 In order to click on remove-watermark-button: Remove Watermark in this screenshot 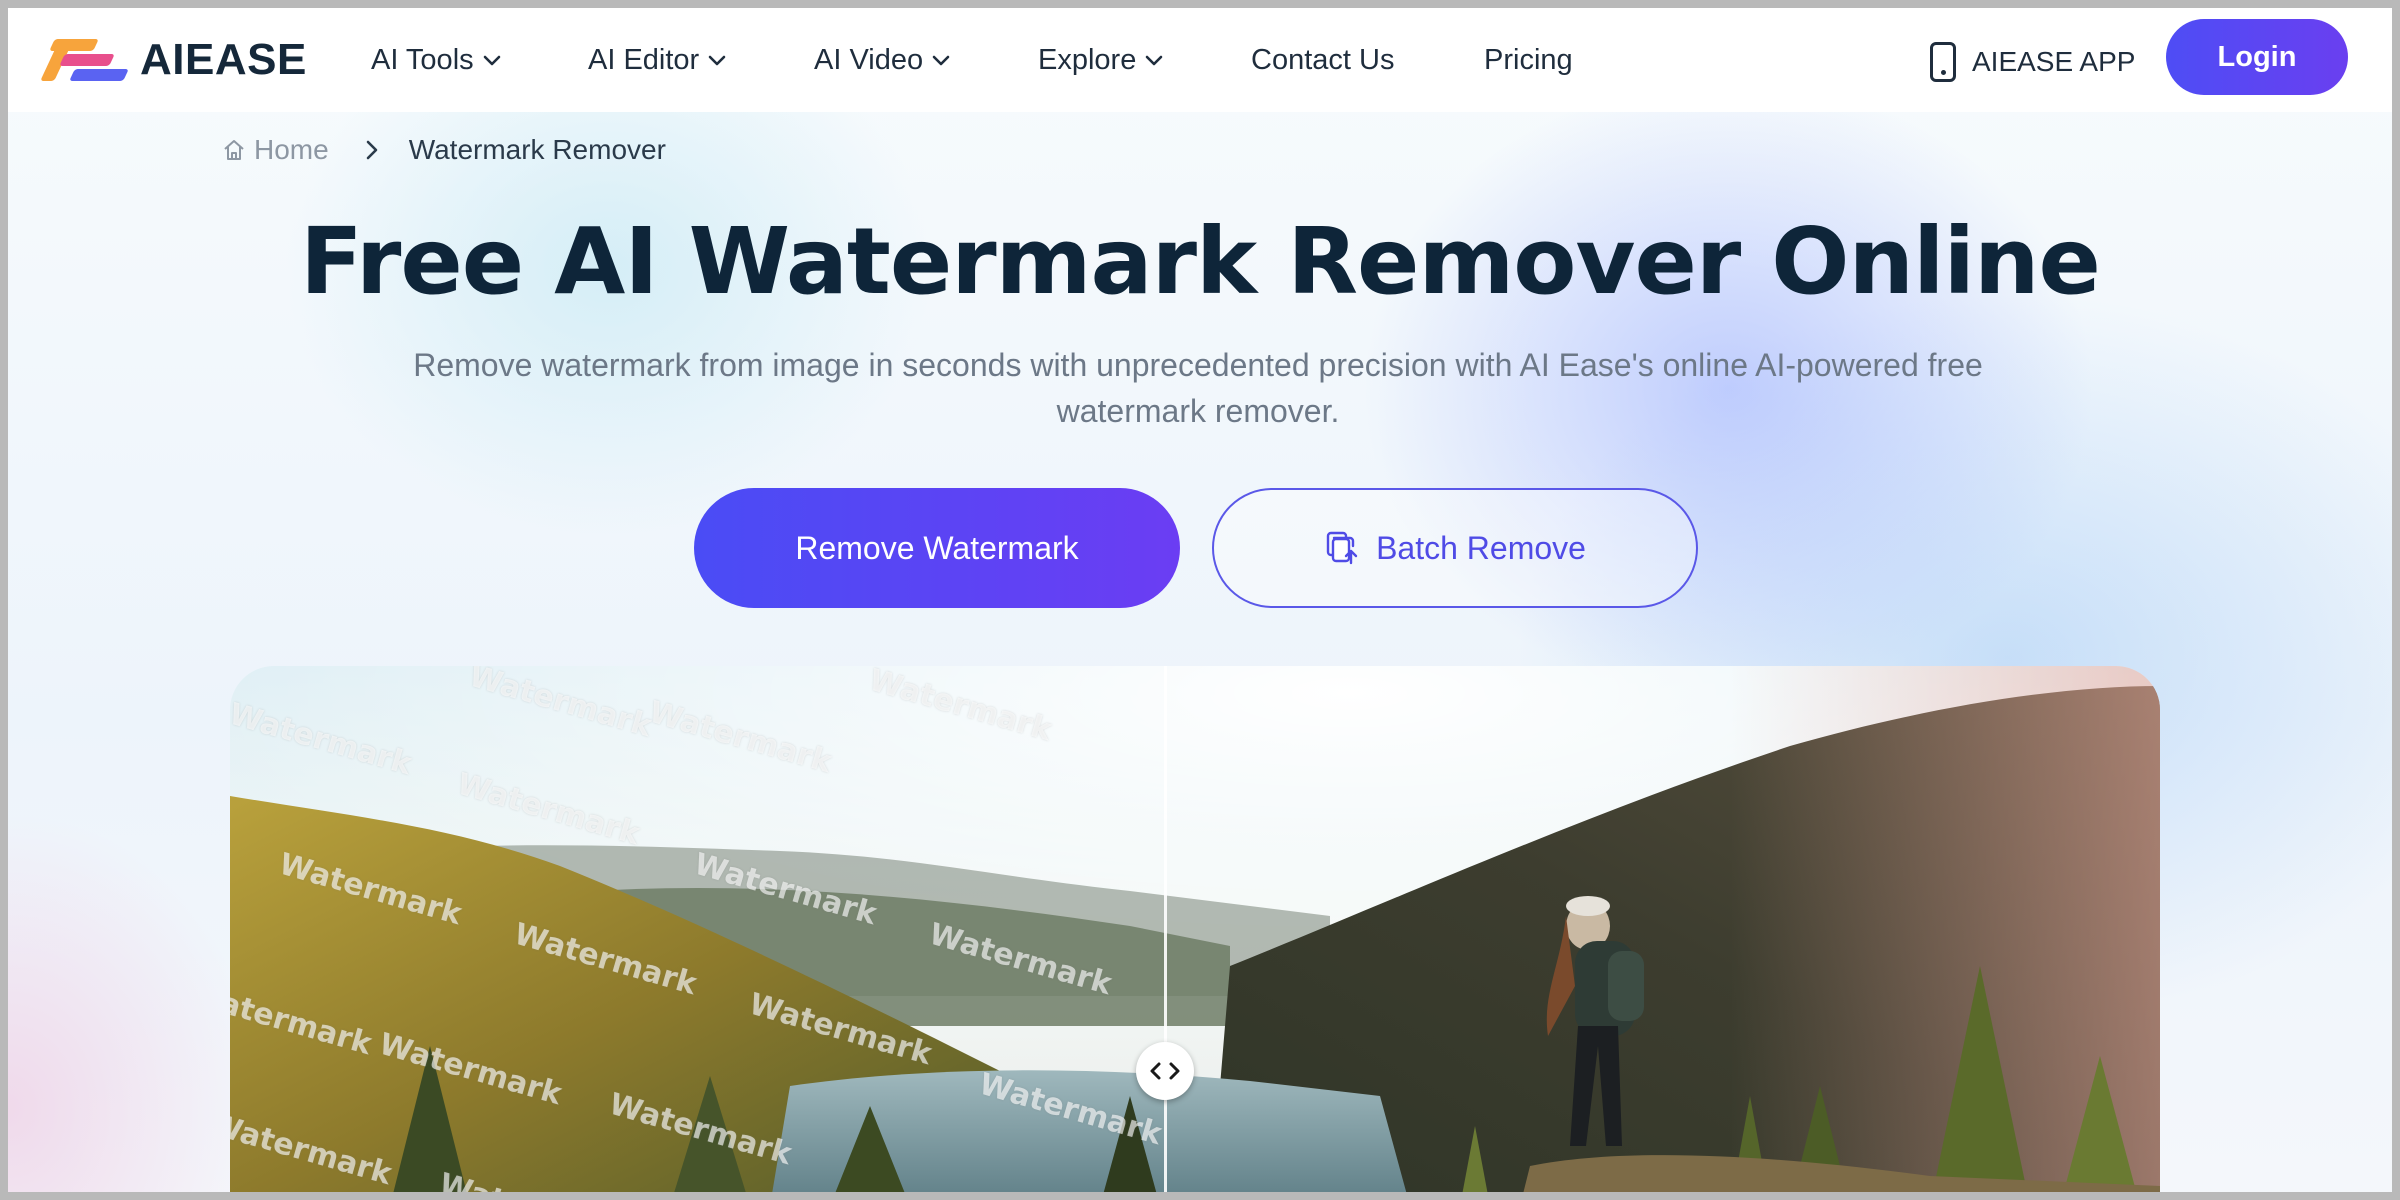, I will do `click(937, 548)`.